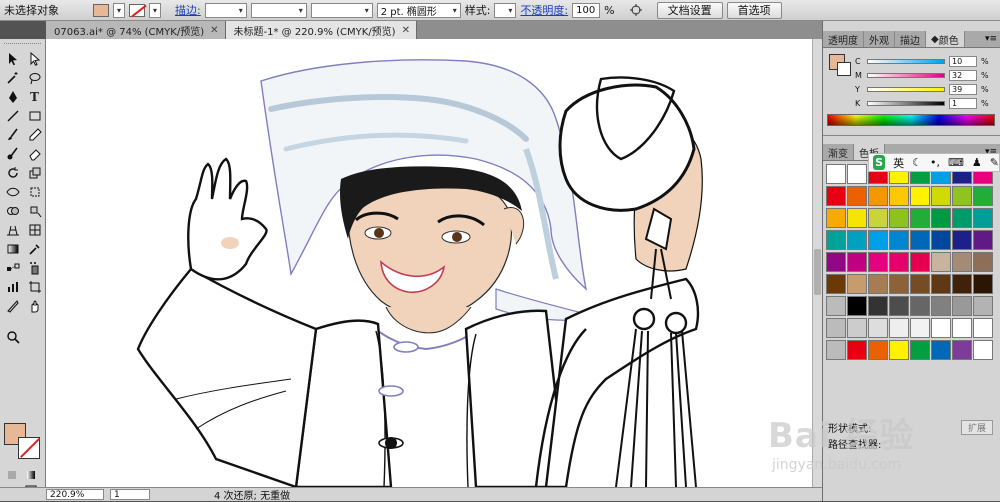 The image size is (1000, 502). What do you see at coordinates (321, 30) in the screenshot?
I see `tab-document-2: 未标题-1* @ 220.9% (CMYK/预览) ✕` at bounding box center [321, 30].